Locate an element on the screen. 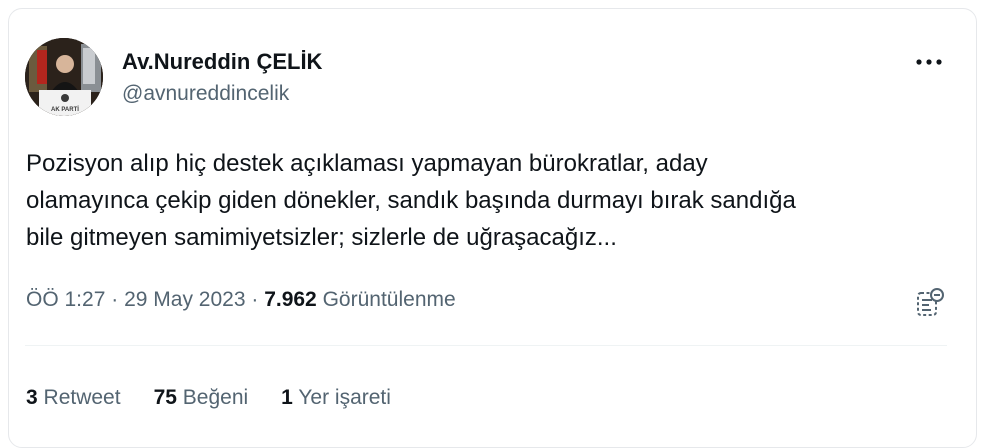 The height and width of the screenshot is (448, 985). likes-stat: 75 Beğeni is located at coordinates (201, 398).